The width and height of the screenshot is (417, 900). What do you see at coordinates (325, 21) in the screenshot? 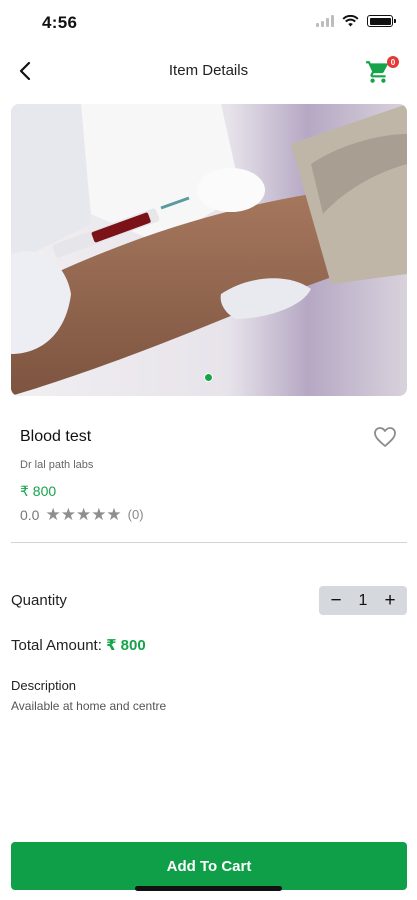
I see `signal-icon` at bounding box center [325, 21].